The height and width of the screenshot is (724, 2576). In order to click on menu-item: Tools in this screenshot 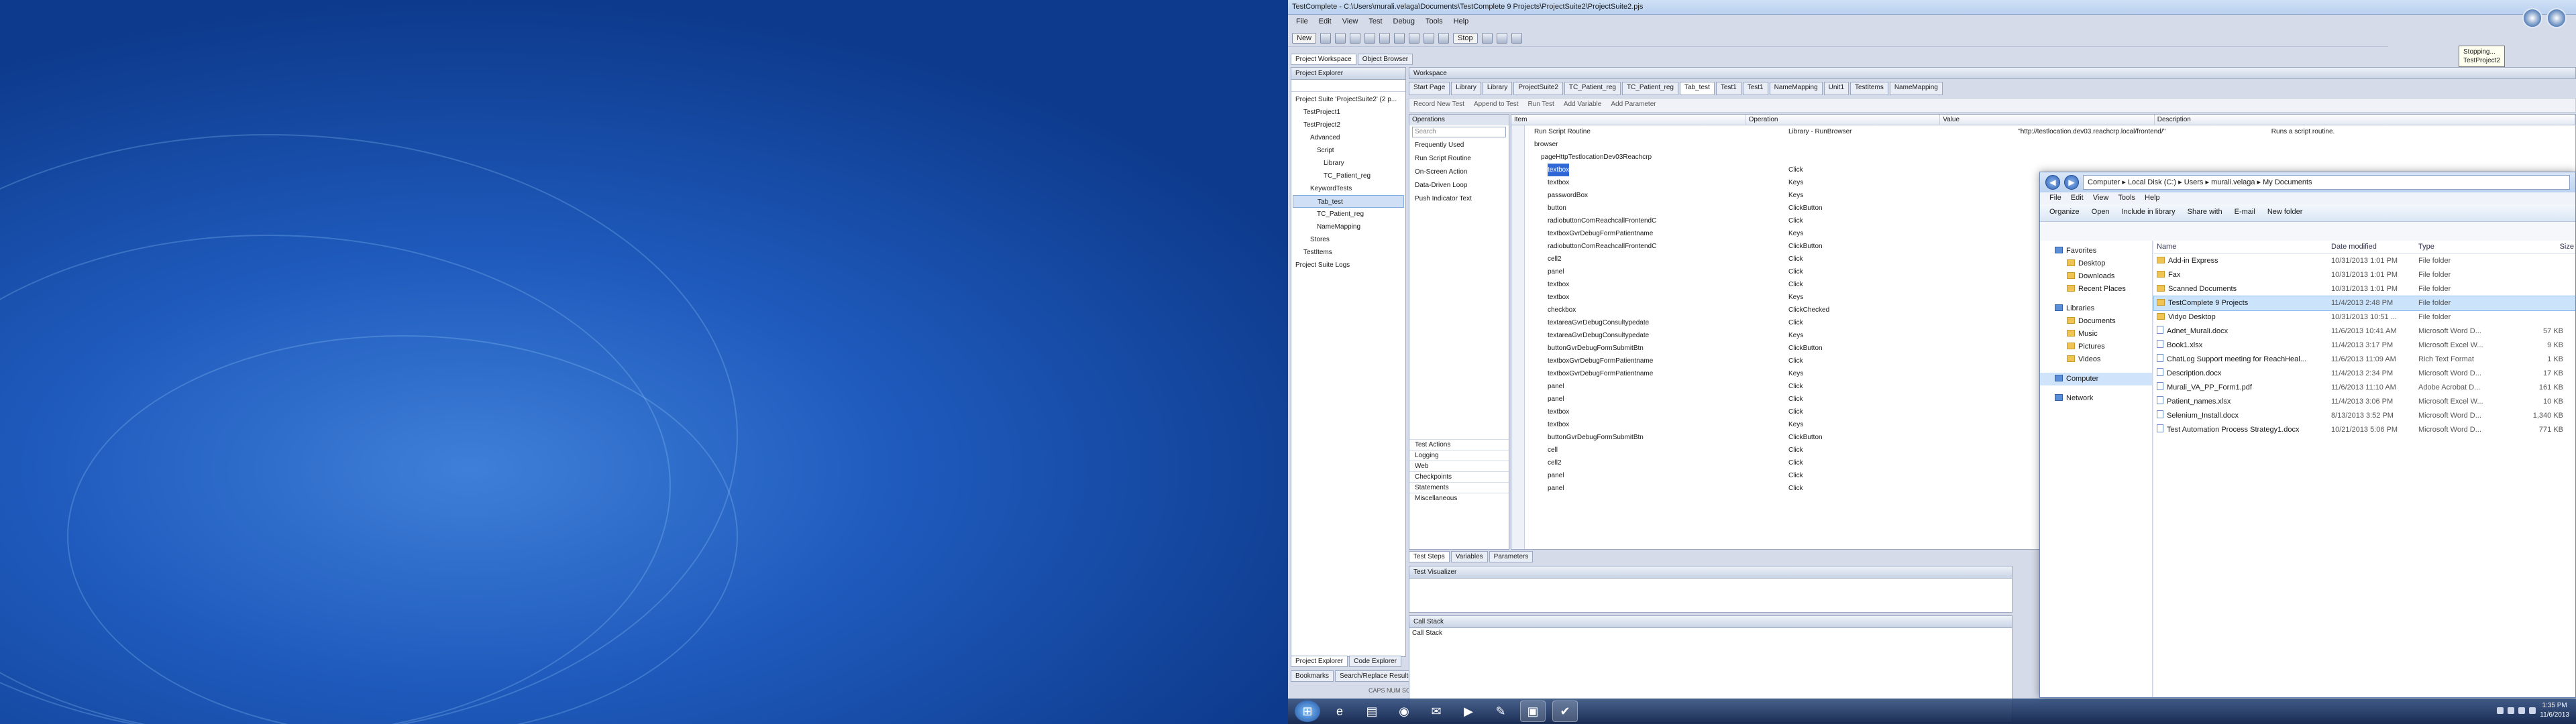, I will do `click(1434, 22)`.